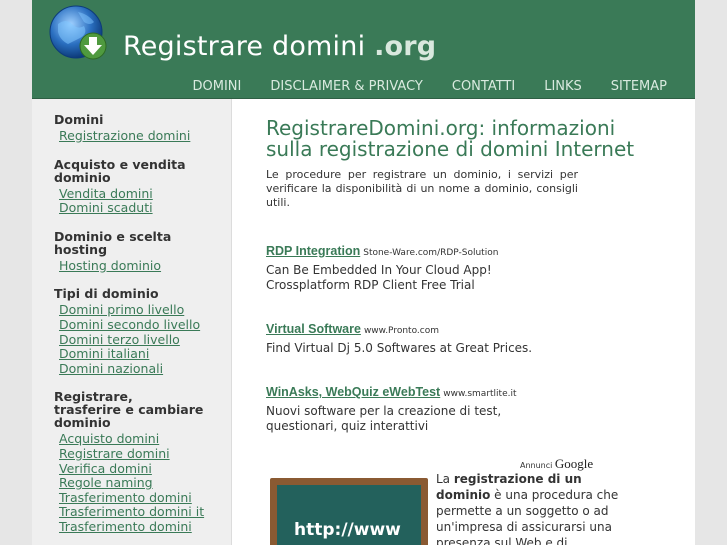  Describe the element at coordinates (145, 483) in the screenshot. I see `sidebar-link-regole-naming: Regole naming` at that location.